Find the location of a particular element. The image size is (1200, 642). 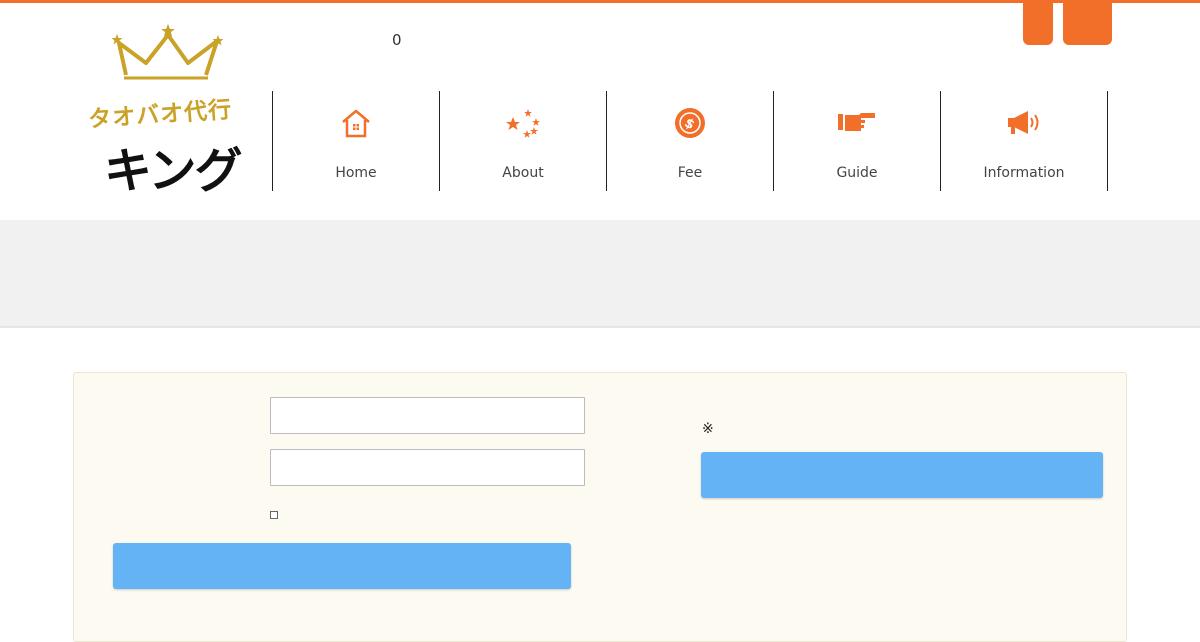

nav-label-about: About is located at coordinates (523, 173).